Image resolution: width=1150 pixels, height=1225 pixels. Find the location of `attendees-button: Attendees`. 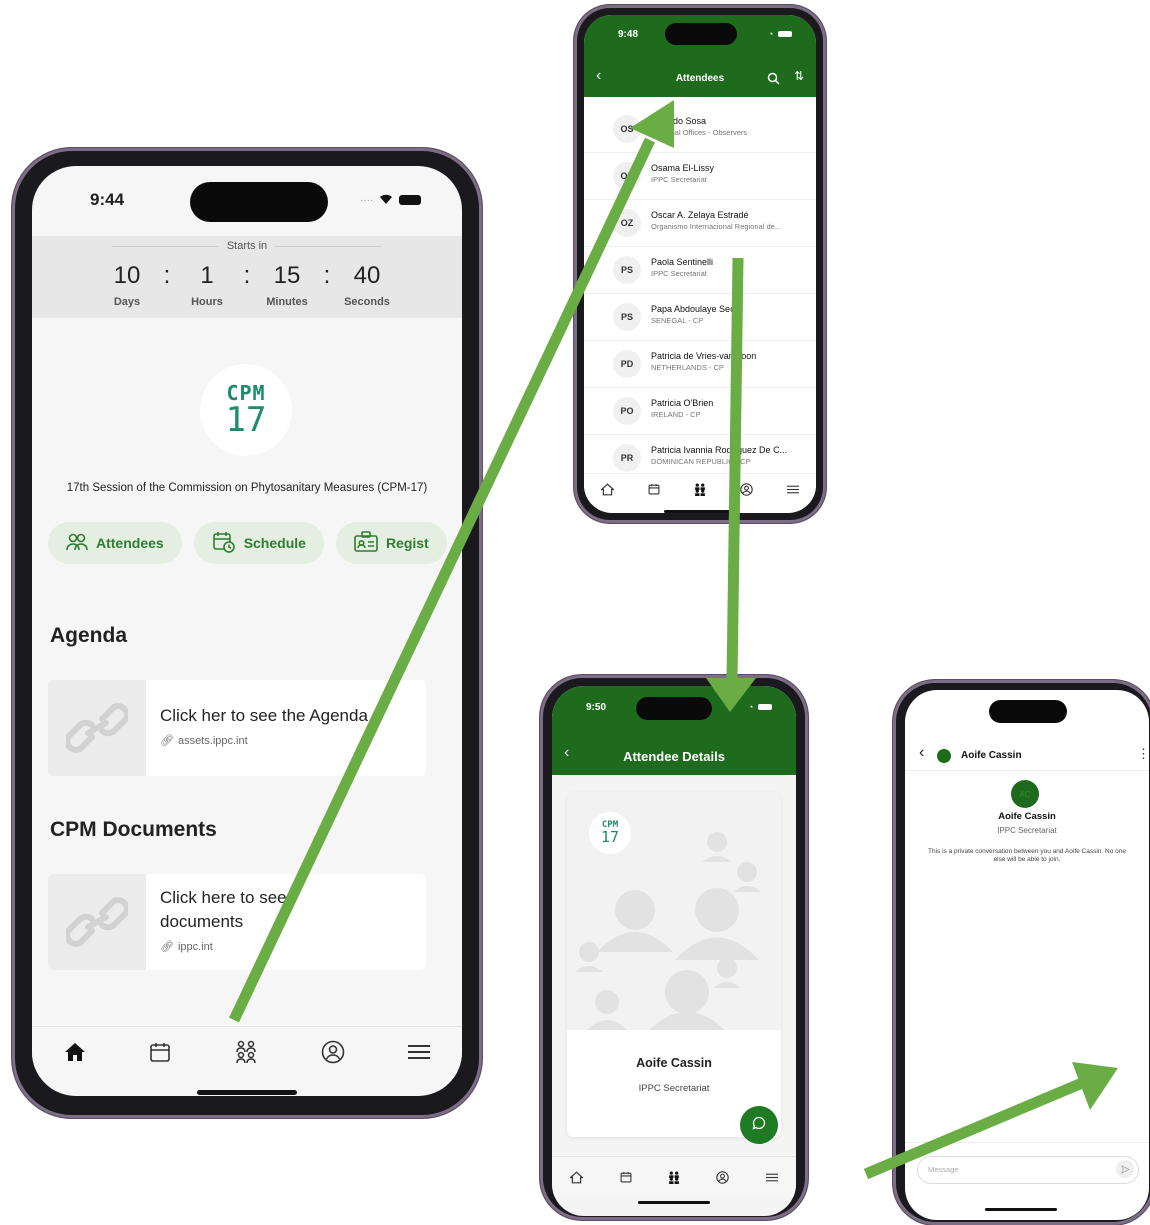

attendees-button: Attendees is located at coordinates (115, 543).